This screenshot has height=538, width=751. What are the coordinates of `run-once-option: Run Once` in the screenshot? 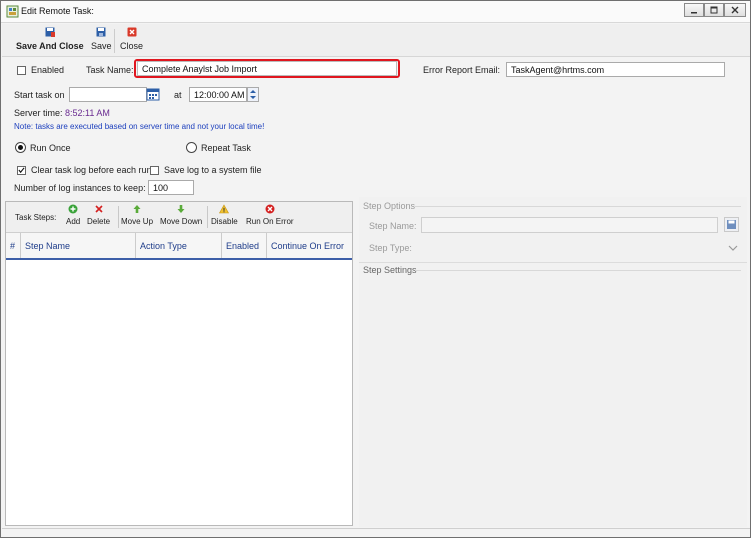 It's located at (43, 147).